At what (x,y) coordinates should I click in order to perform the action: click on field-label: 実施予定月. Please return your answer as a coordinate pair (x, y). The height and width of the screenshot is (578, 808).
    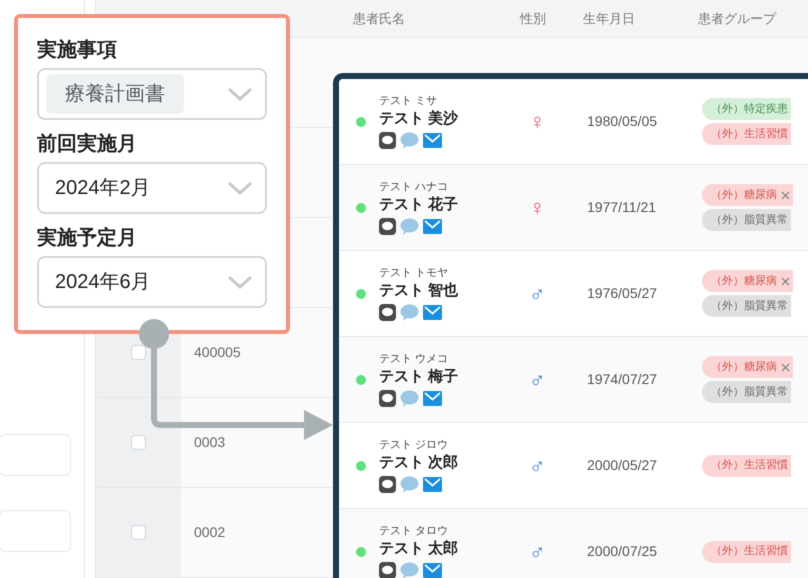
    Looking at the image, I should click on (87, 238).